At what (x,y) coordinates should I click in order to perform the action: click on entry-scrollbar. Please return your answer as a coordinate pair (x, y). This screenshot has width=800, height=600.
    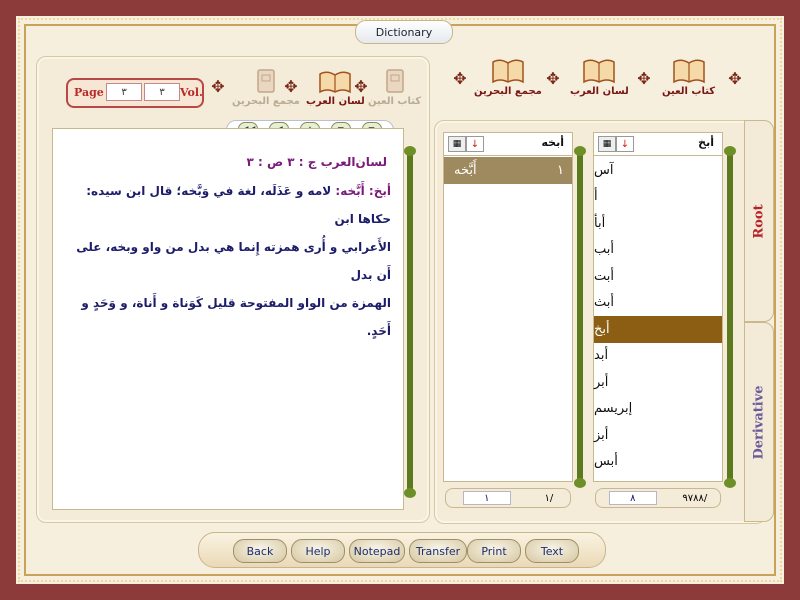
    Looking at the image, I should click on (410, 322).